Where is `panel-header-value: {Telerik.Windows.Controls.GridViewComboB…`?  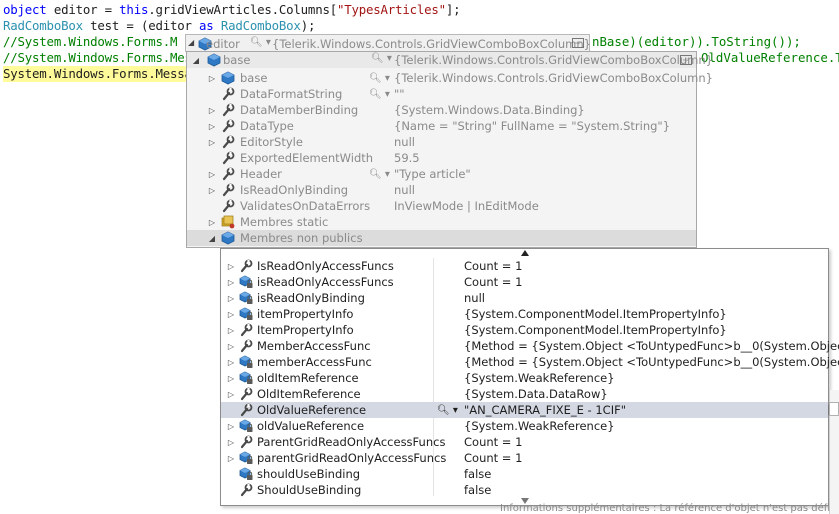
panel-header-value: {Telerik.Windows.Controls.GridViewComboB… is located at coordinates (553, 60).